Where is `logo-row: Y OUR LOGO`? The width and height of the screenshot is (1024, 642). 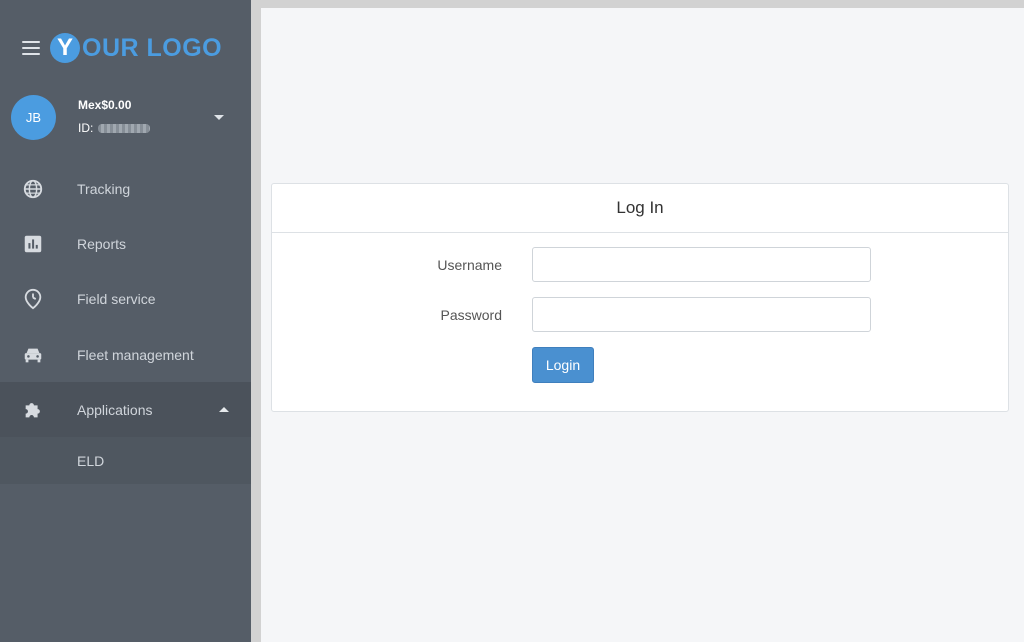 logo-row: Y OUR LOGO is located at coordinates (125, 48).